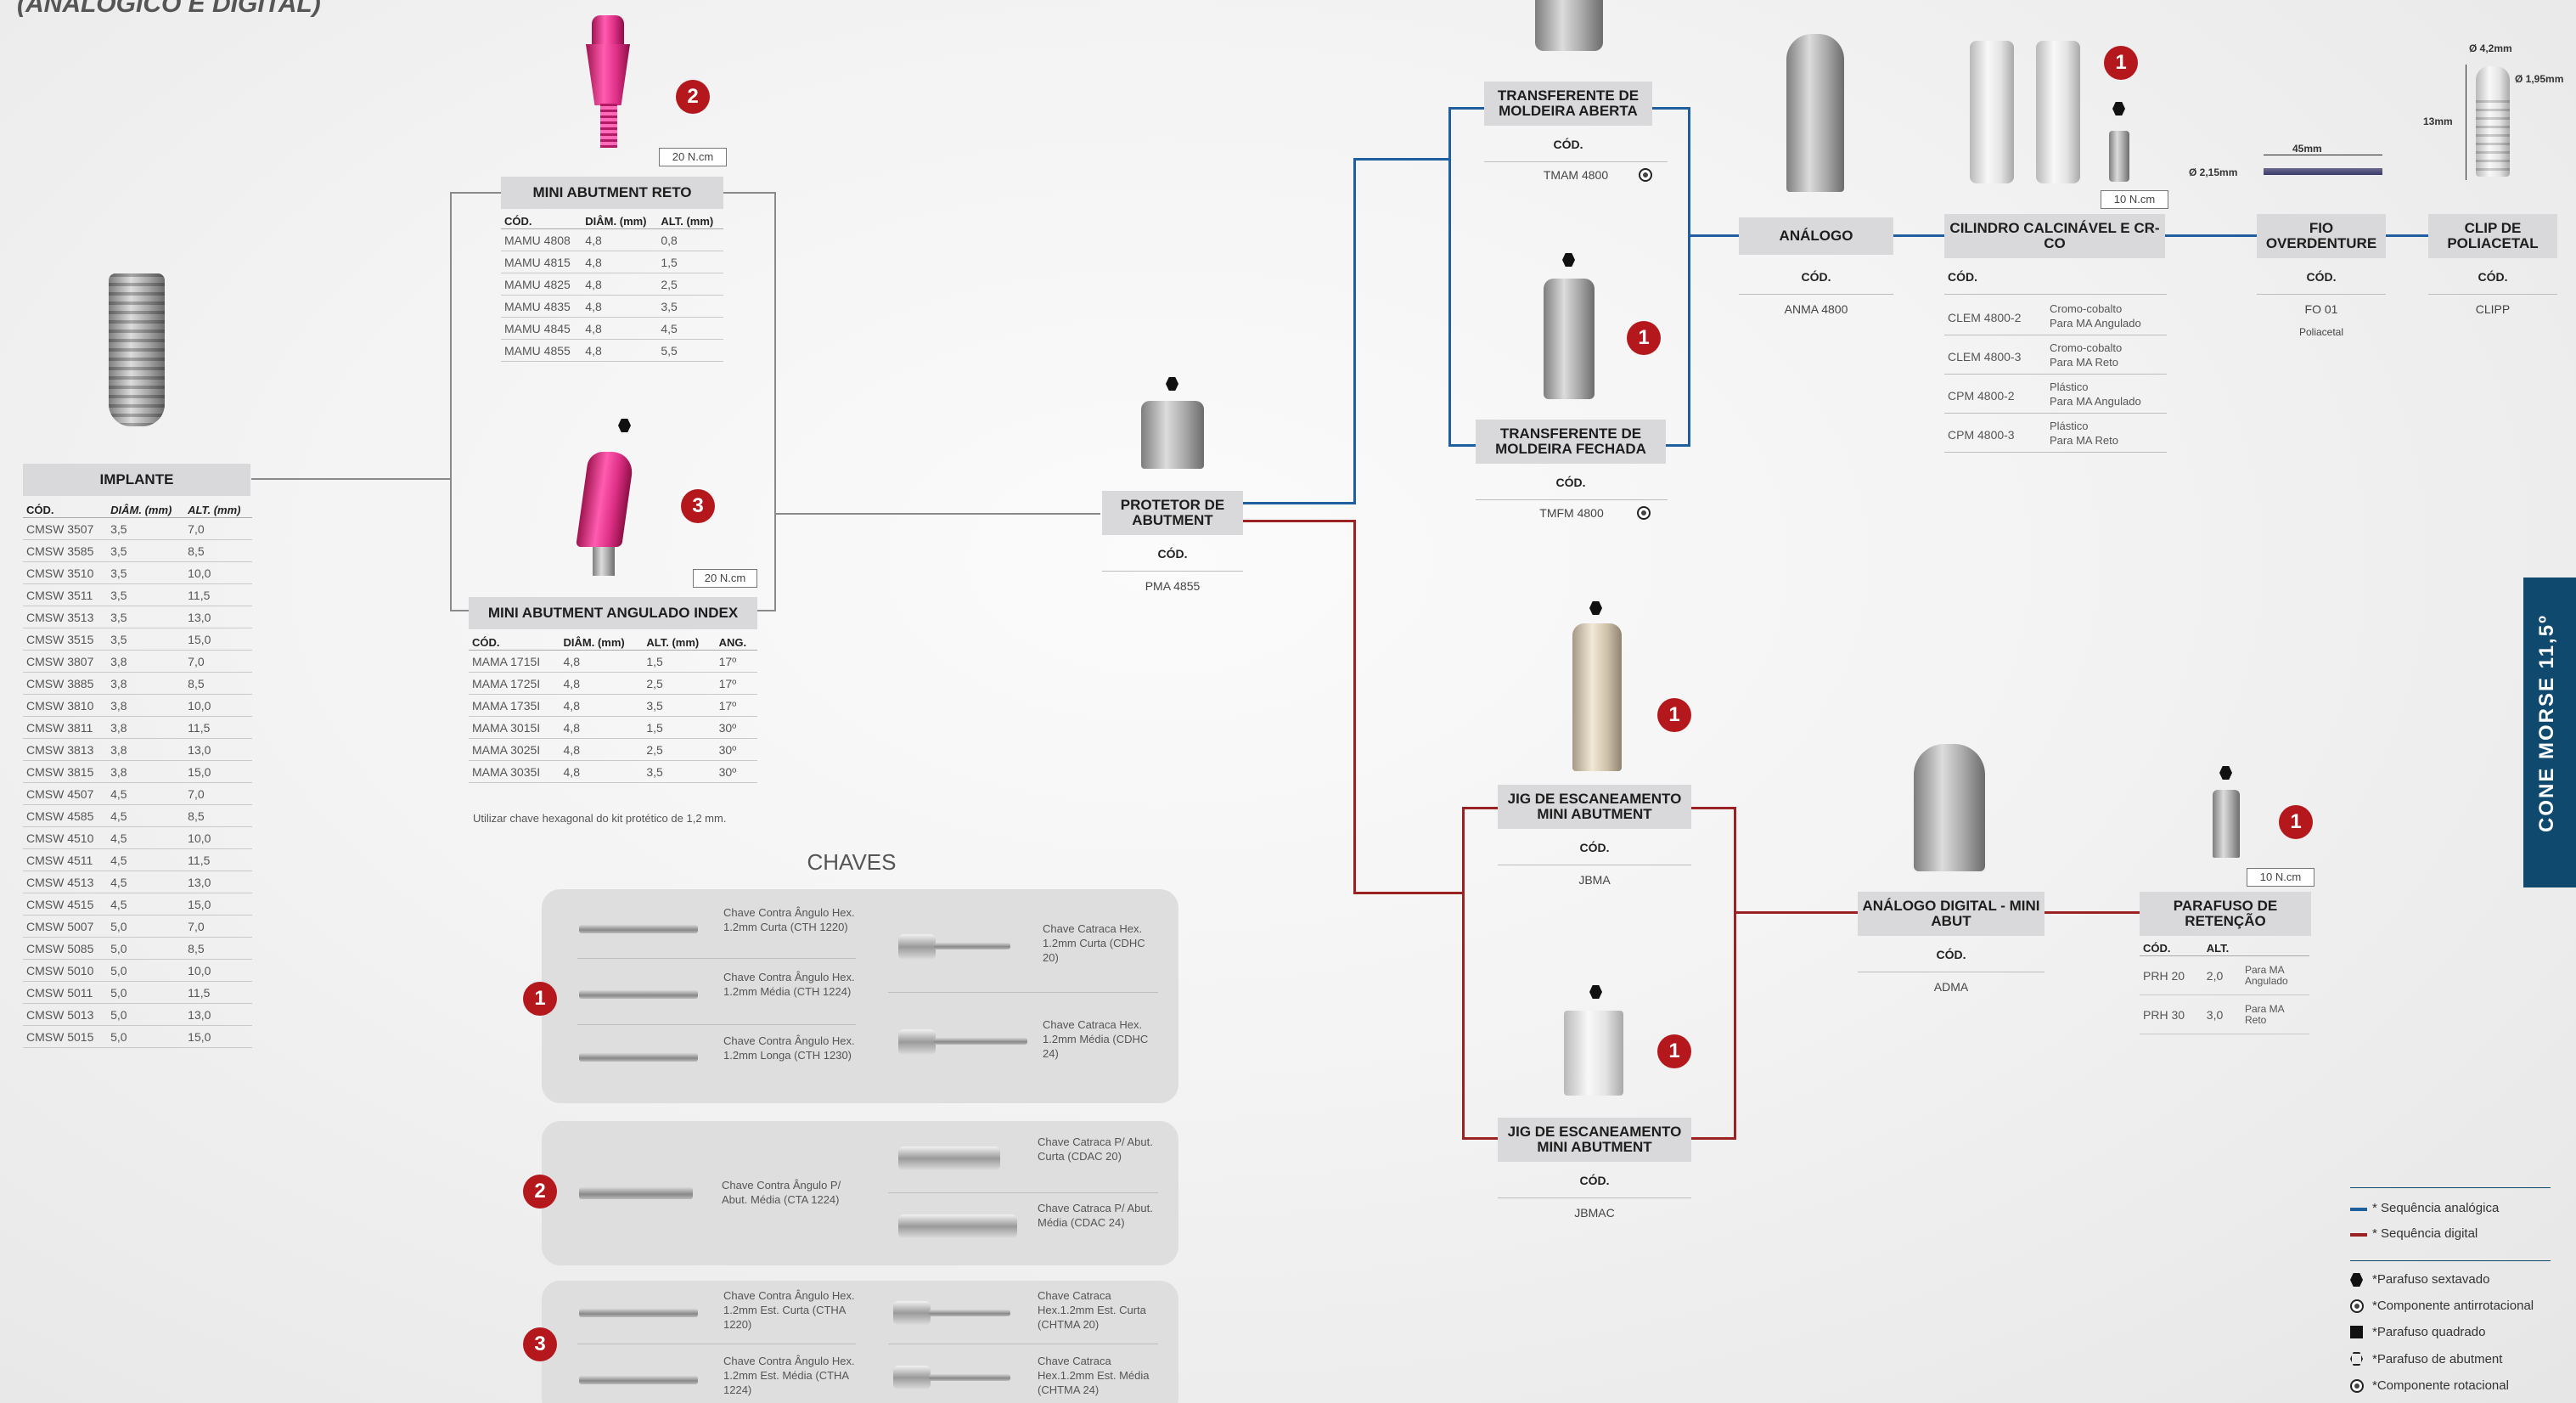  I want to click on jig1-code: JBMA, so click(1594, 880).